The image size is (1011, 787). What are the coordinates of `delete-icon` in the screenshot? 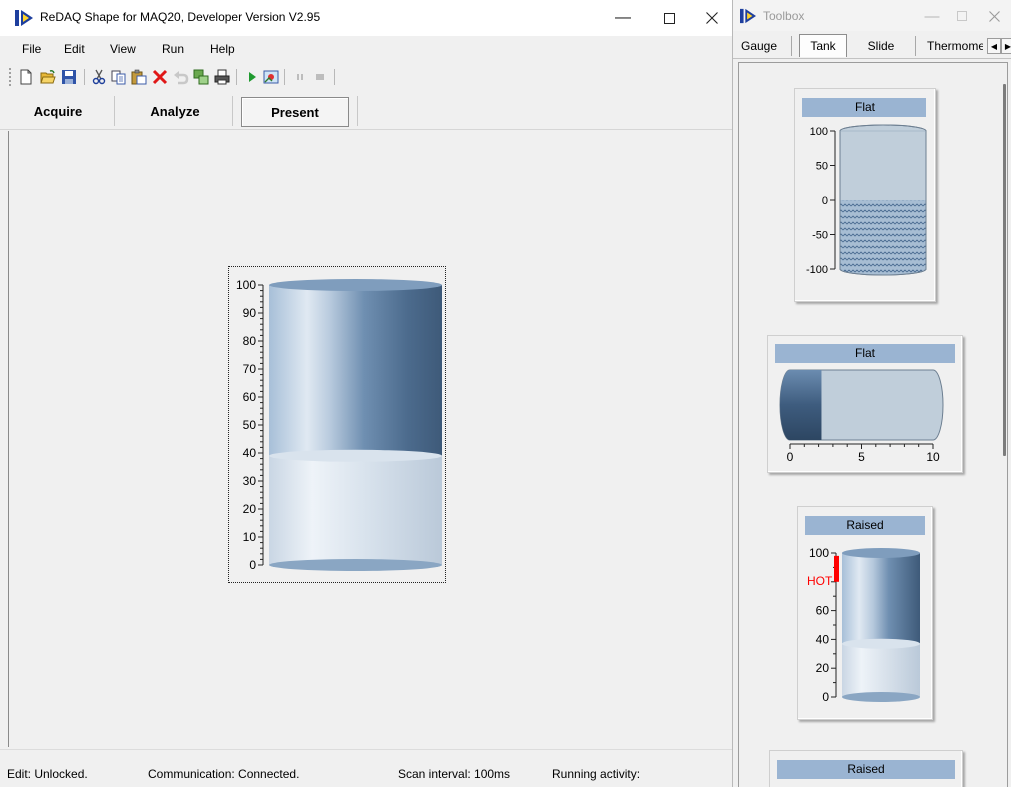 It's located at (160, 77).